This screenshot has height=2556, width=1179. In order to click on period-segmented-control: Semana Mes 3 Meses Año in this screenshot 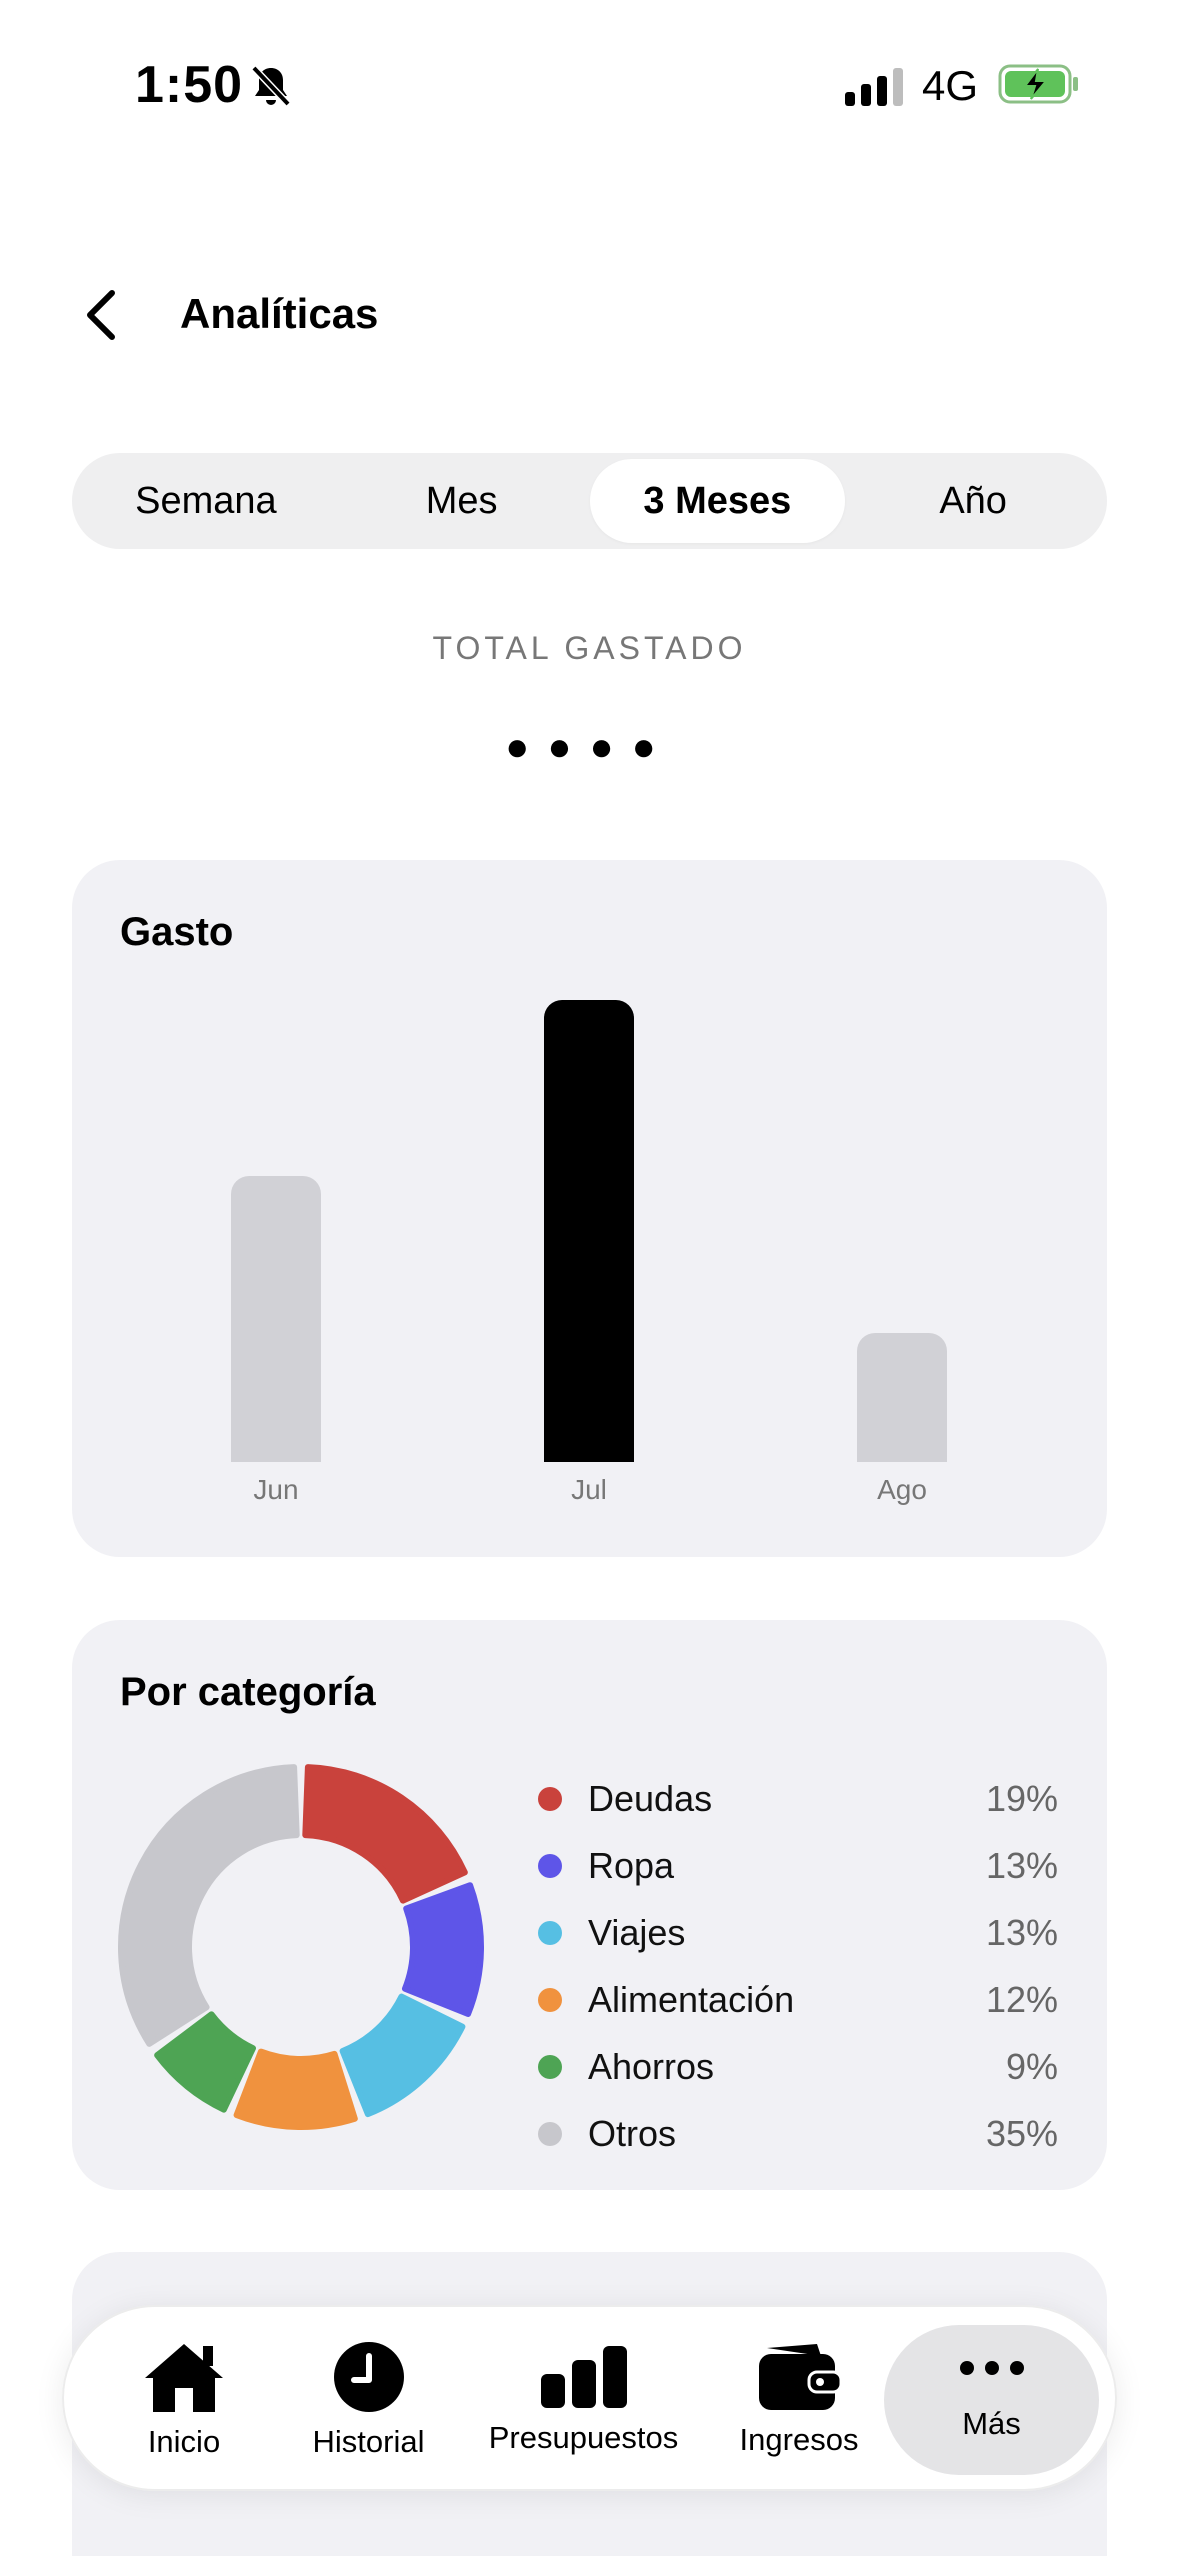, I will do `click(589, 501)`.